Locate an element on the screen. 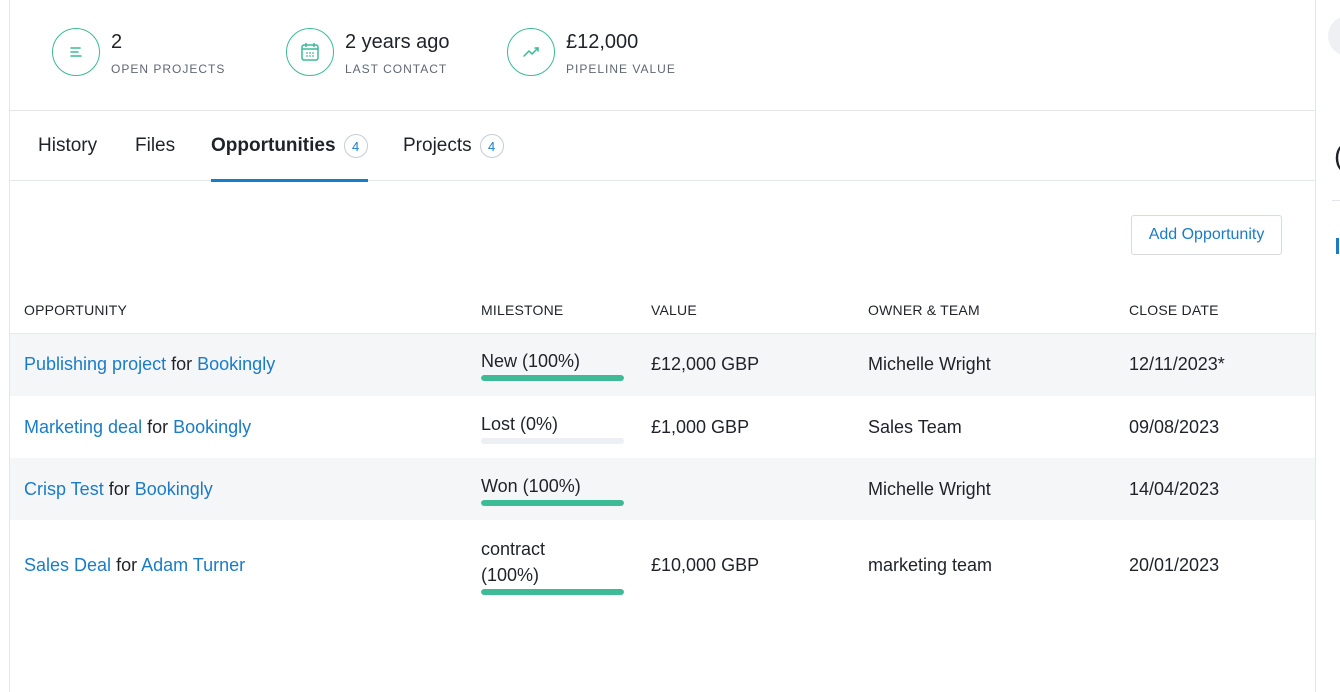 This screenshot has height=692, width=1340. opportunity-cell: Sales Deal for Adam Turner is located at coordinates (134, 565).